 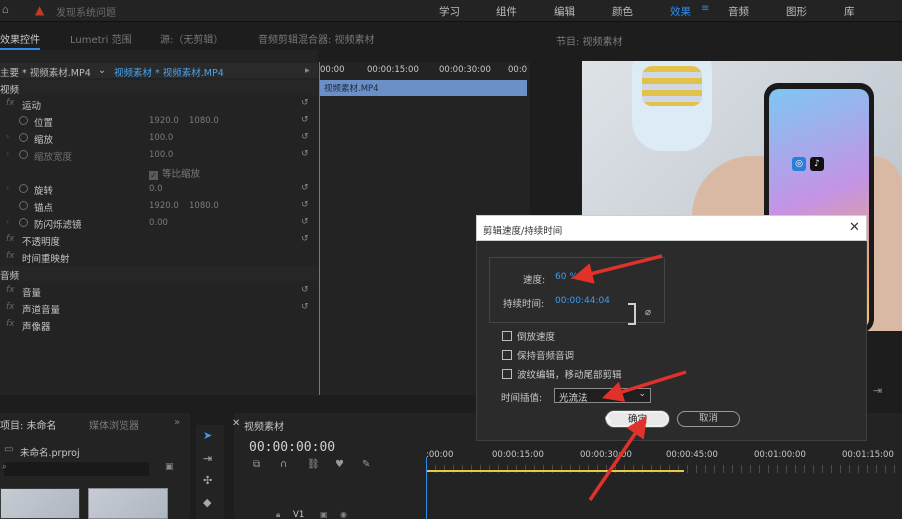 What do you see at coordinates (324, 514) in the screenshot?
I see `sync-lock-icon: ▣` at bounding box center [324, 514].